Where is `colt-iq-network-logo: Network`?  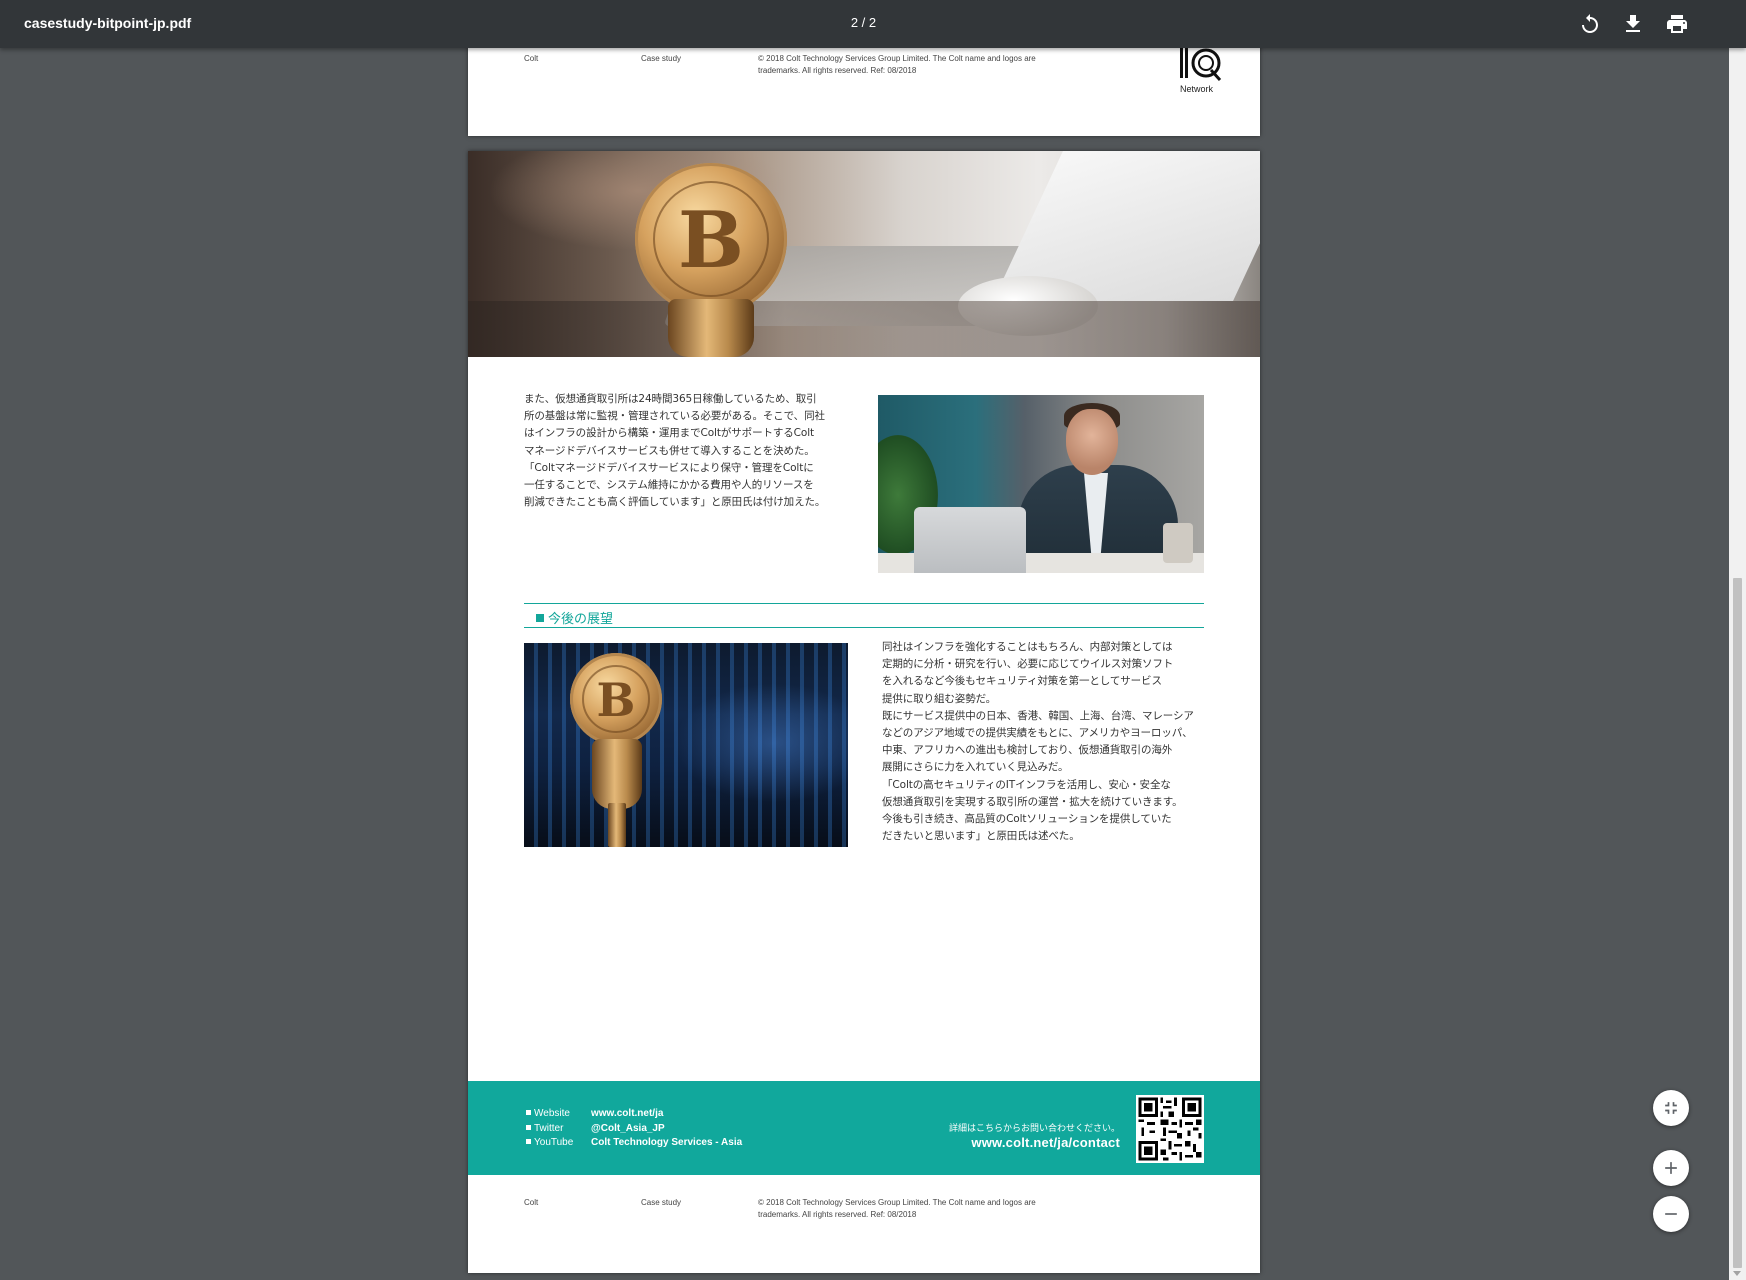 colt-iq-network-logo: Network is located at coordinates (1204, 68).